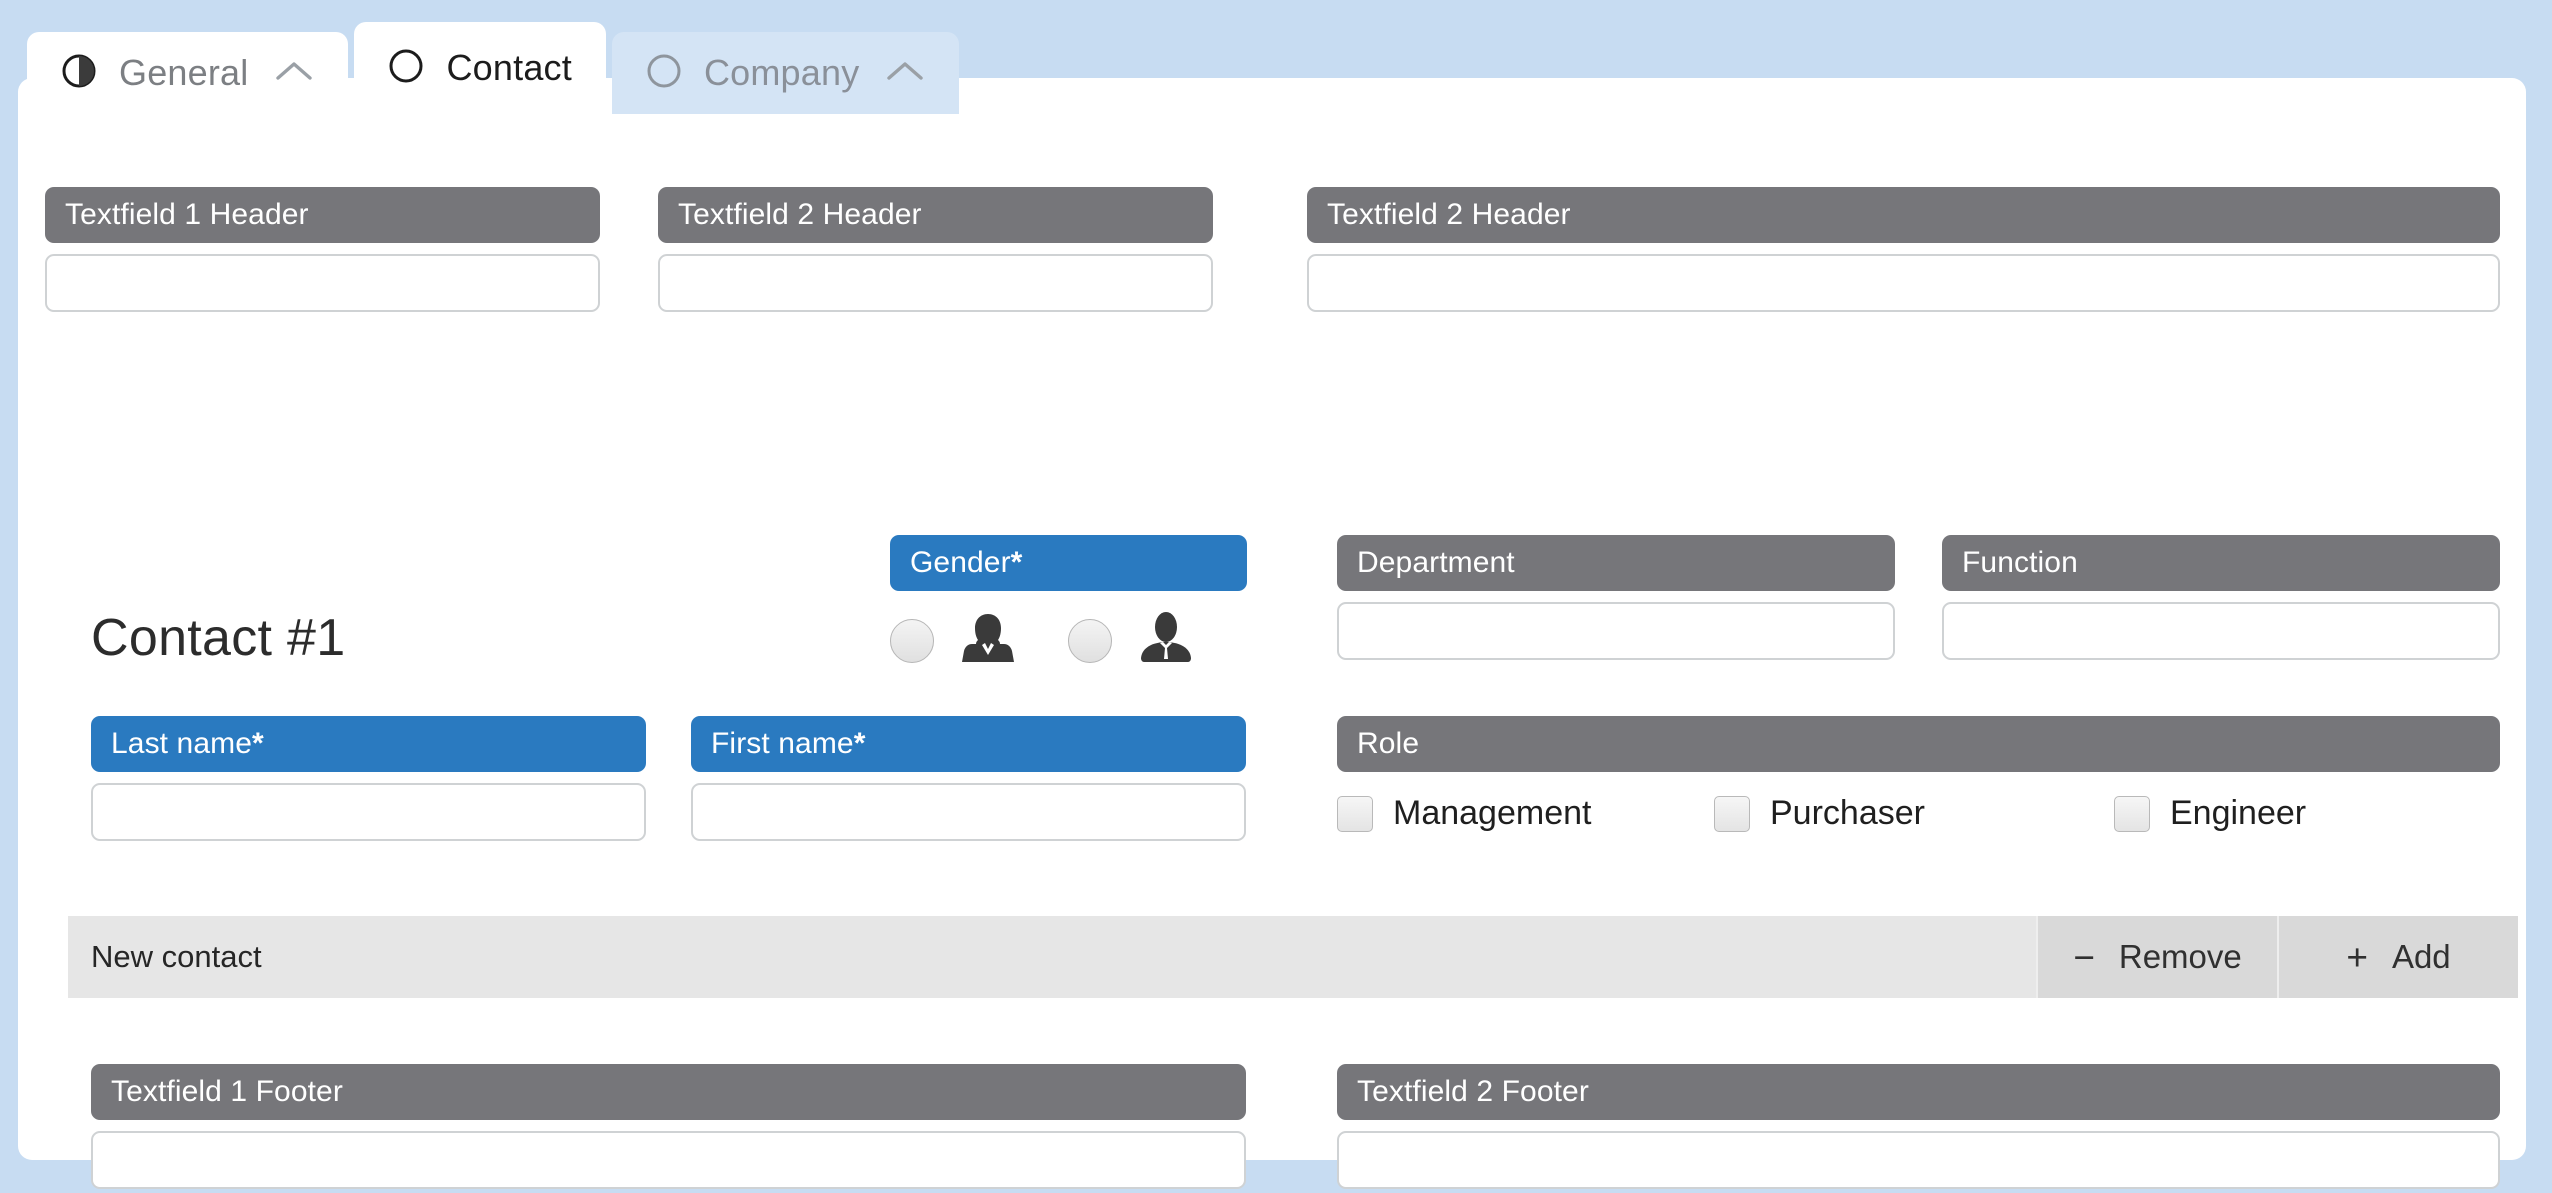  I want to click on gender-options, so click(1068, 640).